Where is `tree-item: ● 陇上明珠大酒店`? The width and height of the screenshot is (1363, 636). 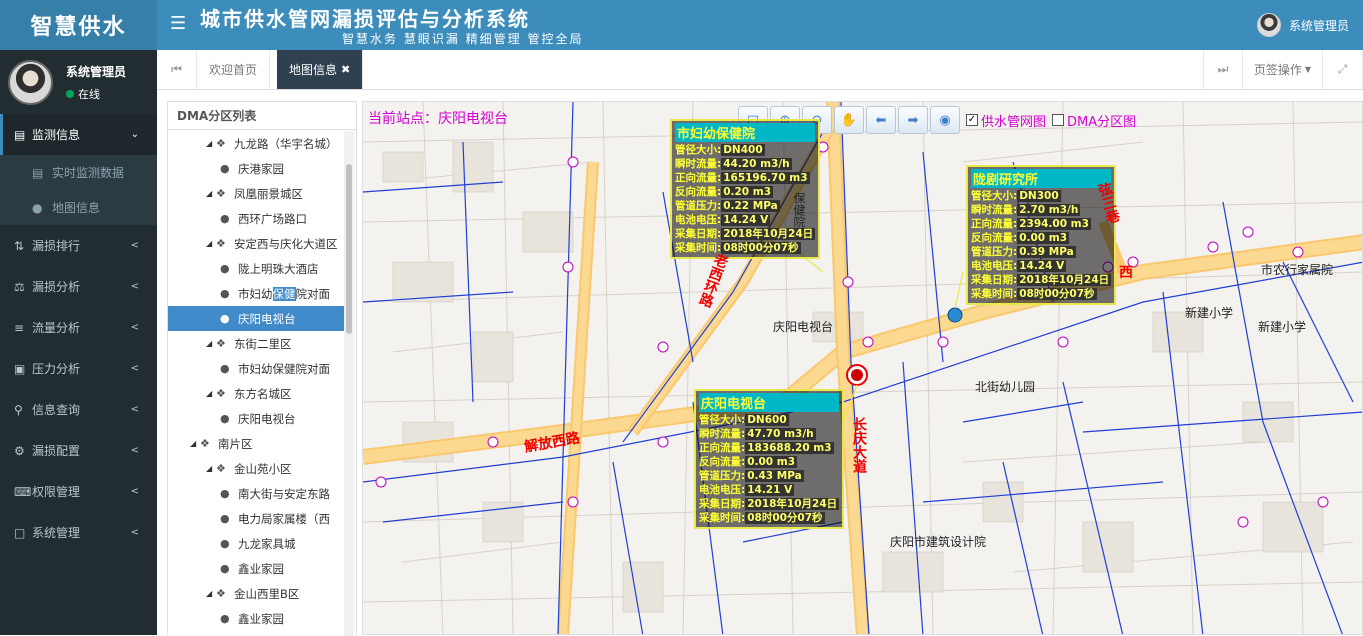 tree-item: ● 陇上明珠大酒店 is located at coordinates (256, 268).